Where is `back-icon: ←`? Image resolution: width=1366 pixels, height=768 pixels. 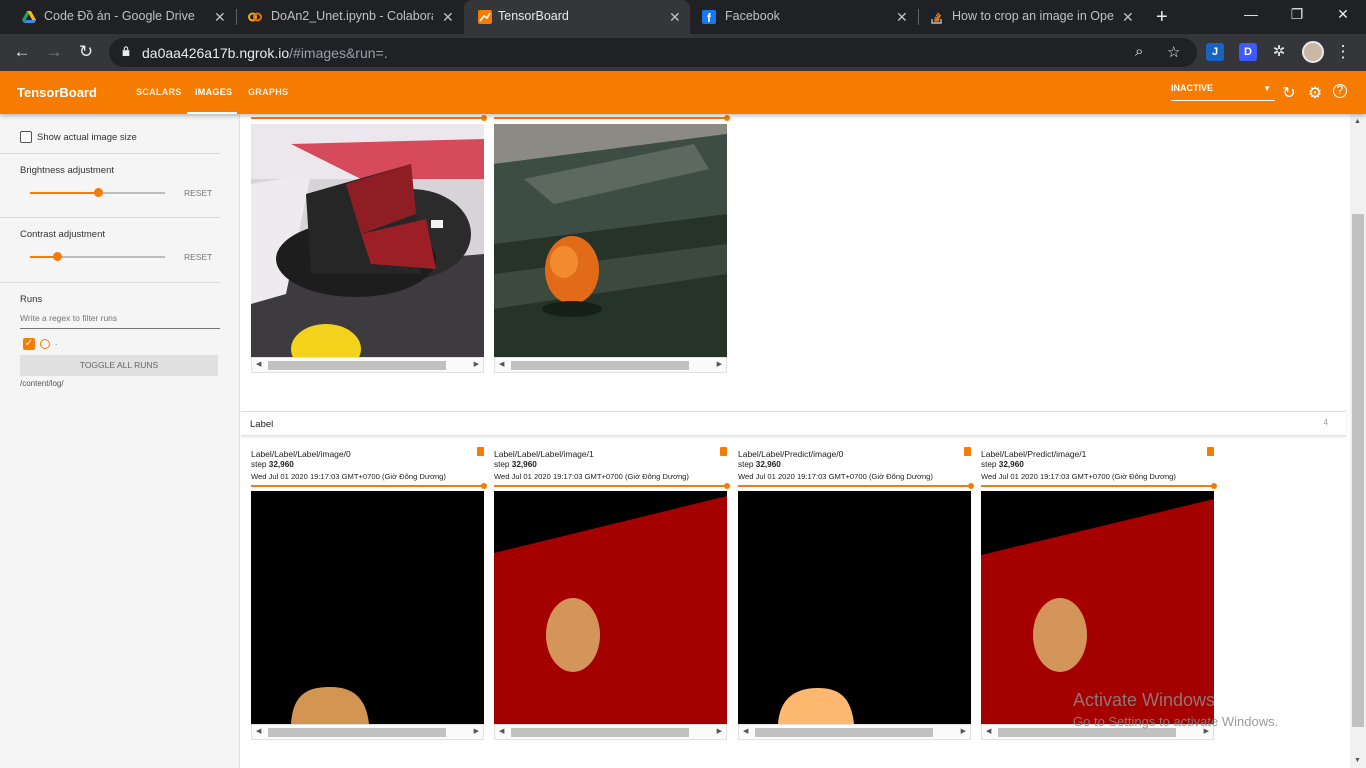
back-icon: ← is located at coordinates (22, 52).